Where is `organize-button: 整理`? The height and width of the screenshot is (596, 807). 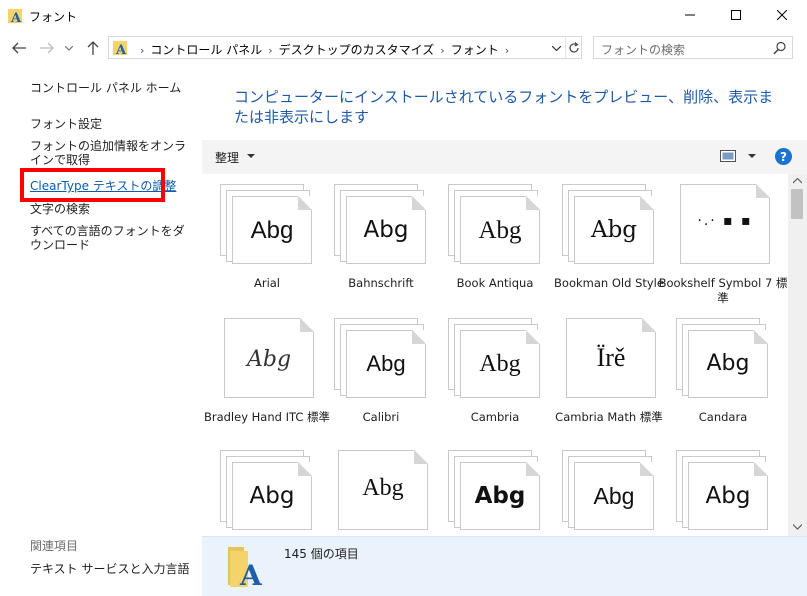
organize-button: 整理 is located at coordinates (227, 157).